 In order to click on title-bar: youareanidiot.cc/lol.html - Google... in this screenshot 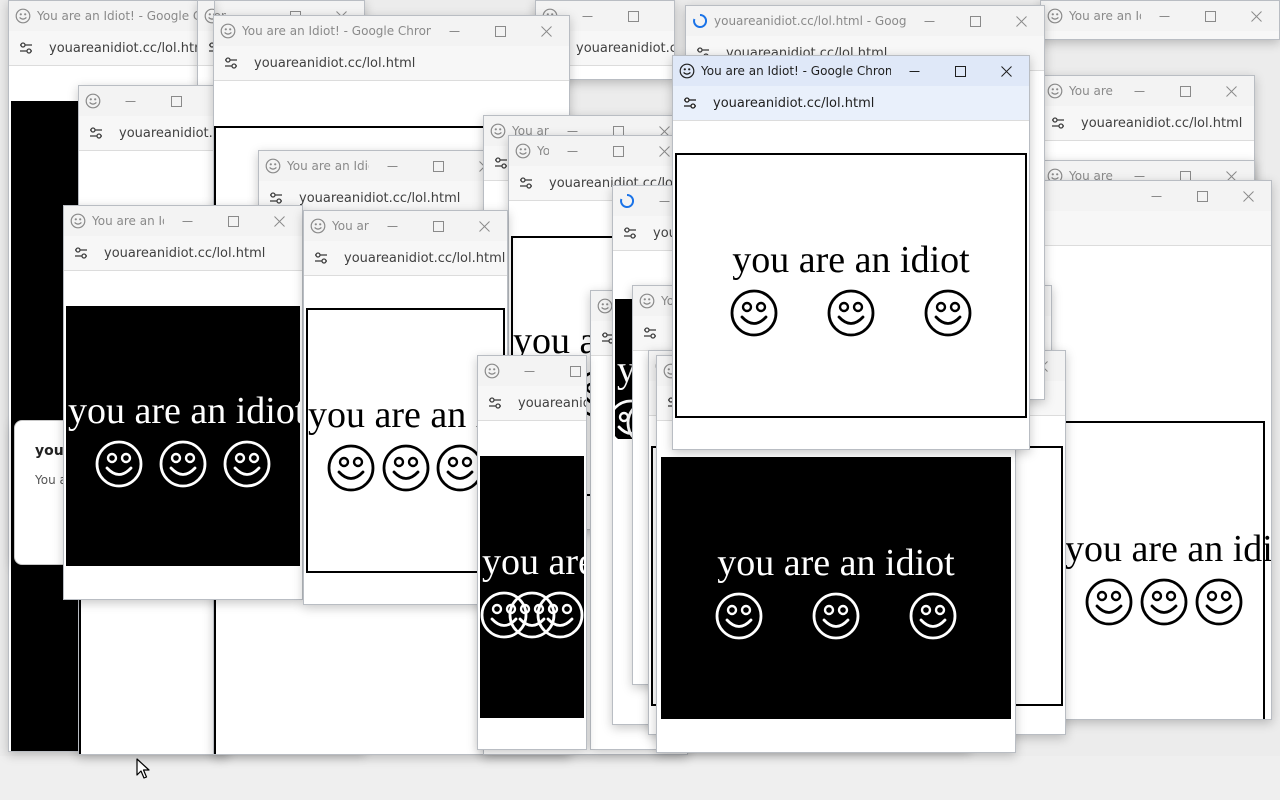, I will do `click(865, 21)`.